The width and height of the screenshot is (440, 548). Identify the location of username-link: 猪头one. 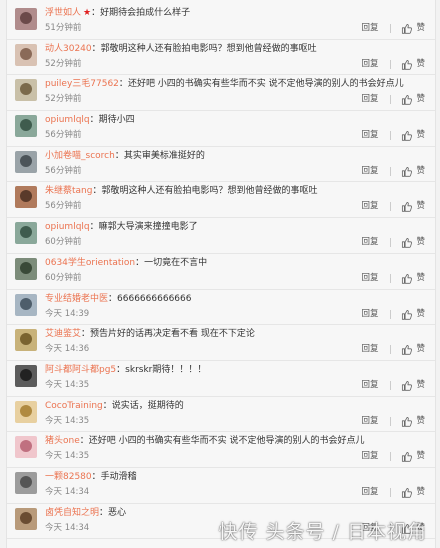
(62, 441).